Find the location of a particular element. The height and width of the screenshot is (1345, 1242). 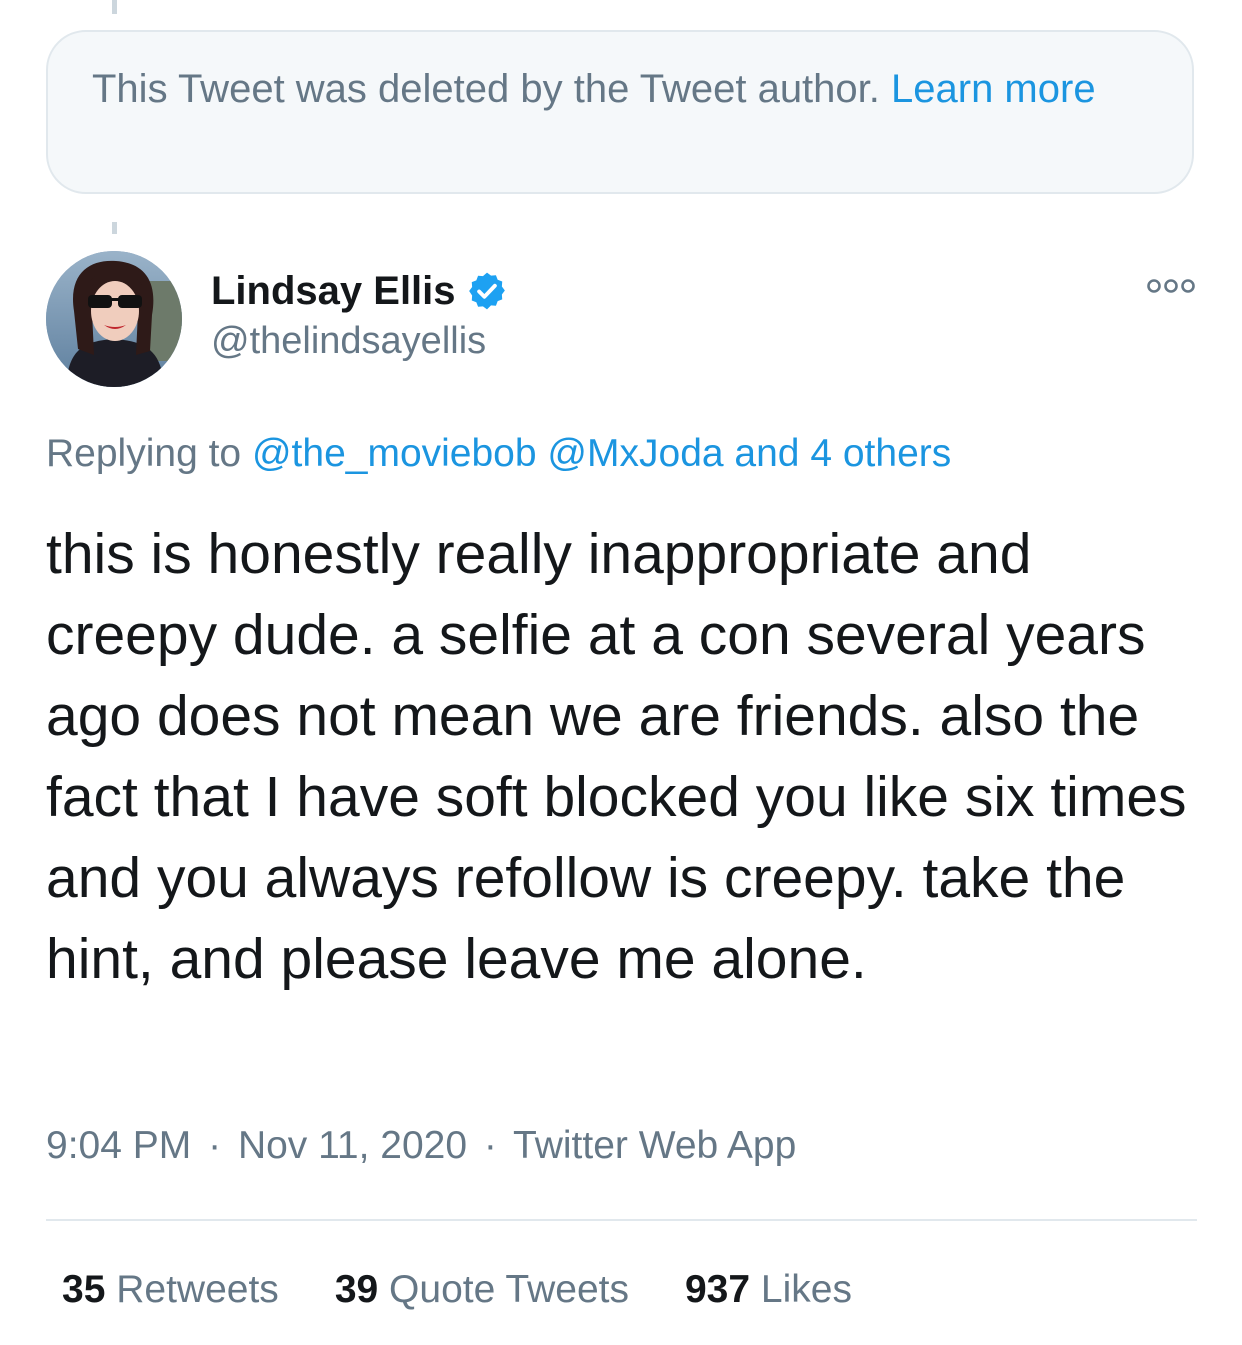

verified-badge-icon is located at coordinates (486, 291).